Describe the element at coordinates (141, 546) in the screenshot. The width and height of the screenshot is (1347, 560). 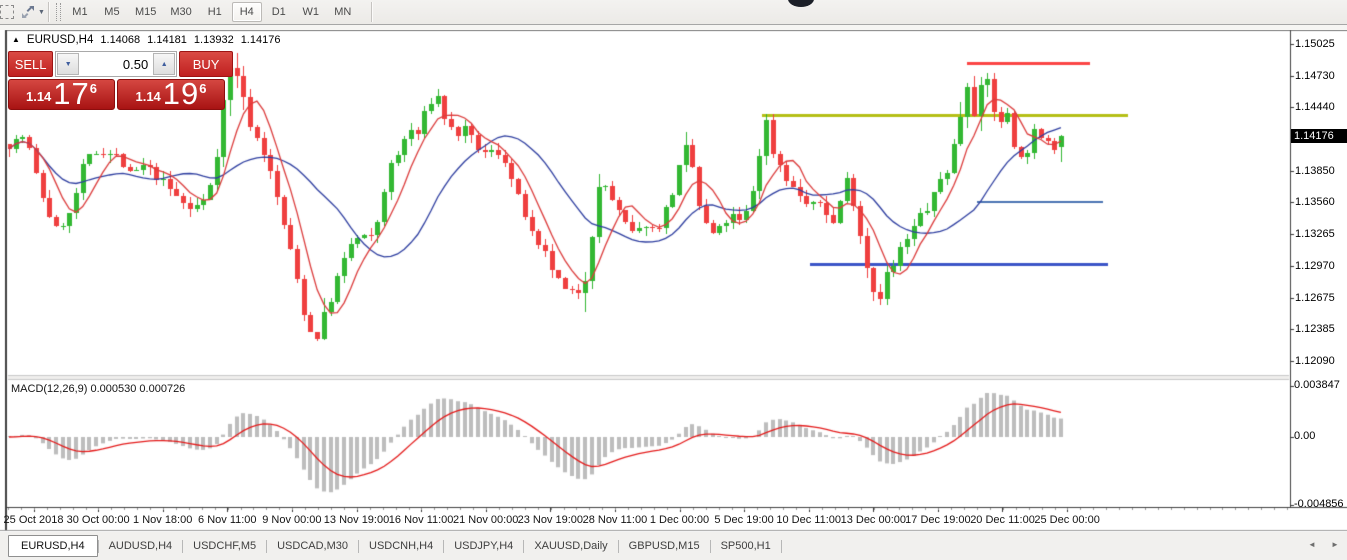
I see `tab-audusd-h4: AUDUSD,H4` at that location.